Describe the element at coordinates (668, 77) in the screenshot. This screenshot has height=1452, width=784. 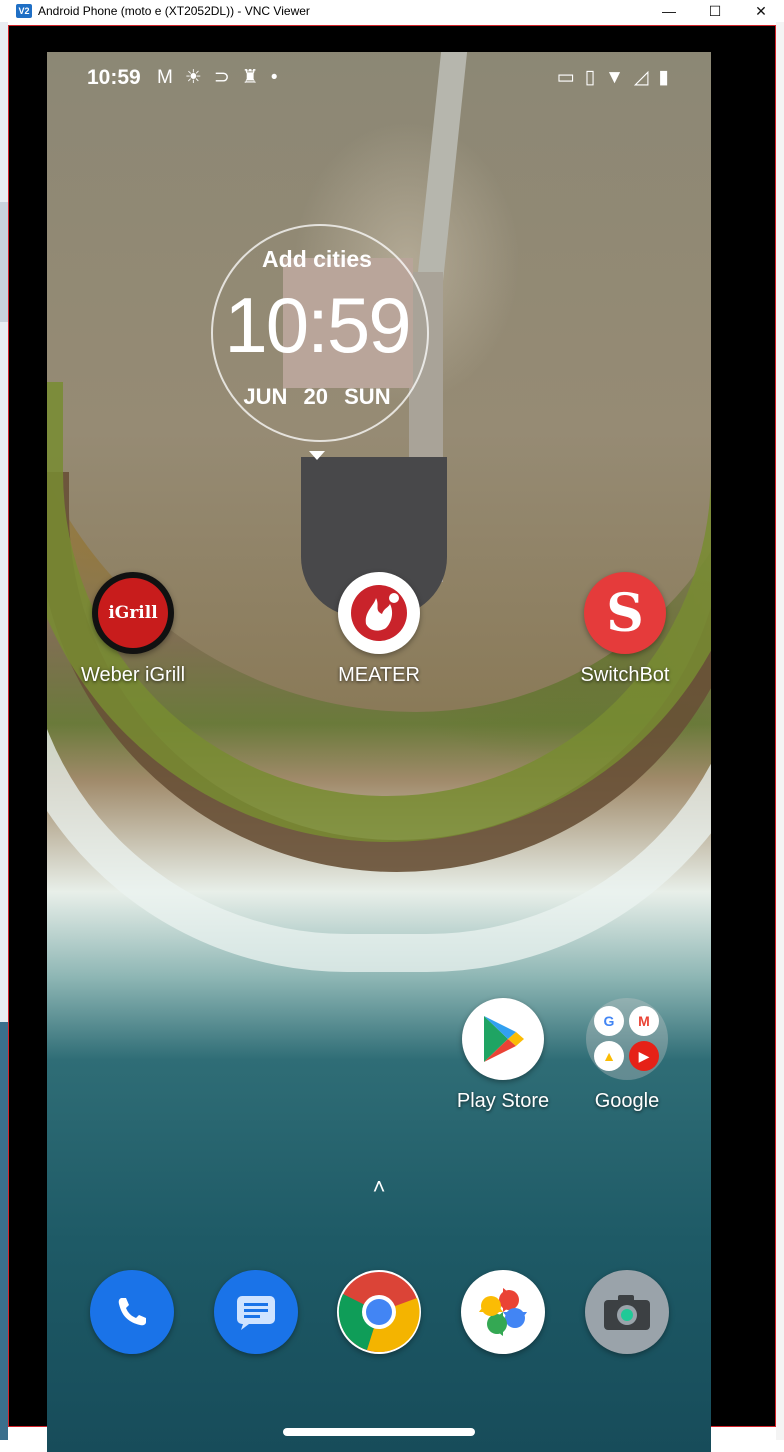
I see `battery-icon: ▮` at that location.